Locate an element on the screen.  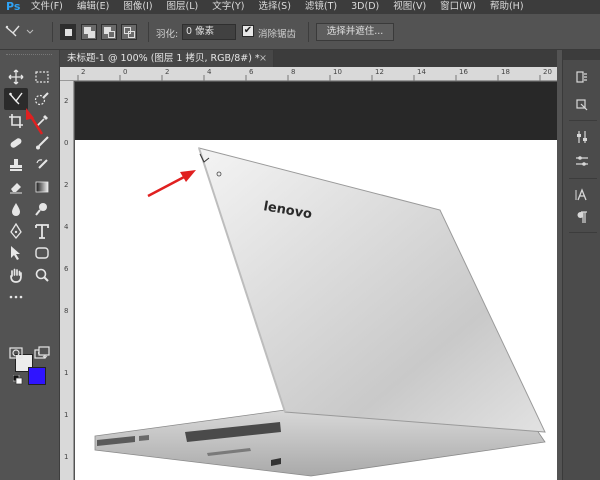
brush-settings-panel-button is located at coordinates (582, 161).